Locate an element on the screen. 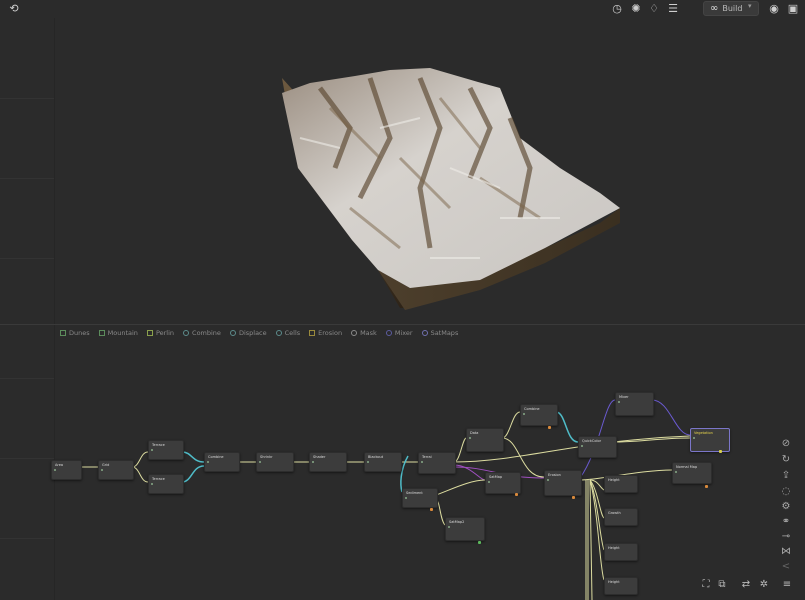 The width and height of the screenshot is (805, 600). graph-node: Data is located at coordinates (485, 440).